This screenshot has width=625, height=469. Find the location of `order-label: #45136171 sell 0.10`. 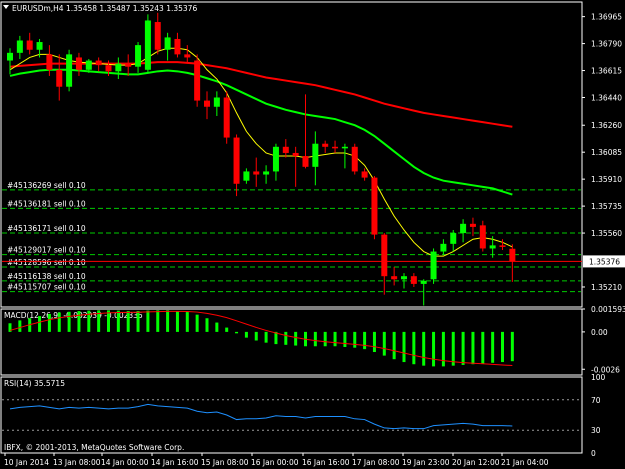

order-label: #45136171 sell 0.10 is located at coordinates (46, 228).